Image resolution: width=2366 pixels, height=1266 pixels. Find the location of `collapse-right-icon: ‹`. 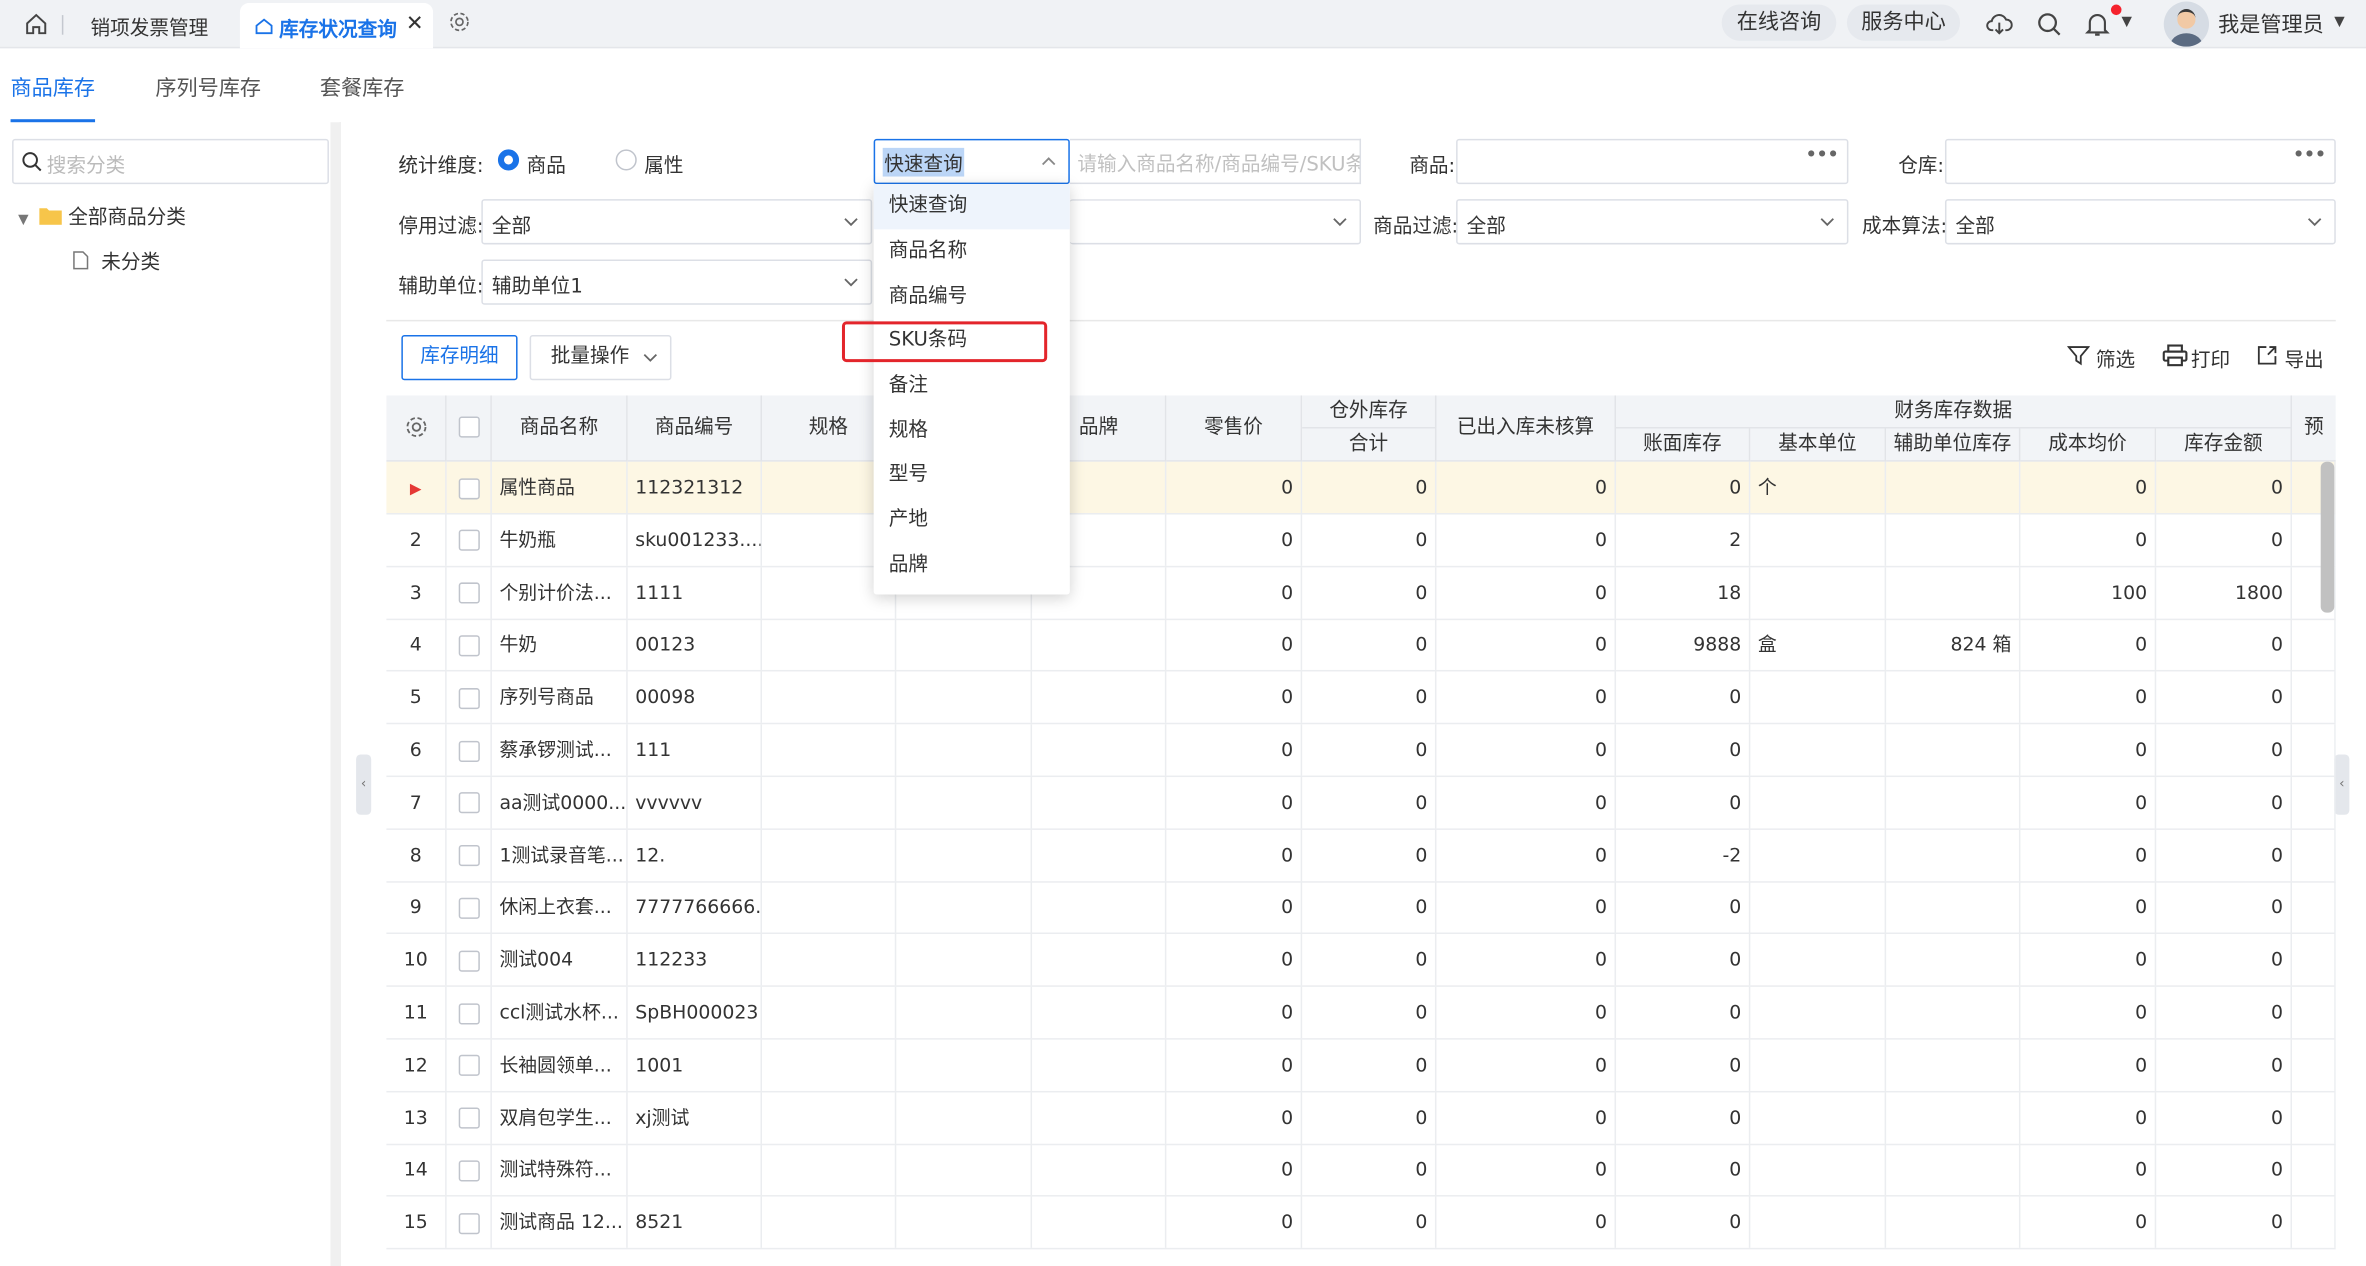

collapse-right-icon: ‹ is located at coordinates (2342, 784).